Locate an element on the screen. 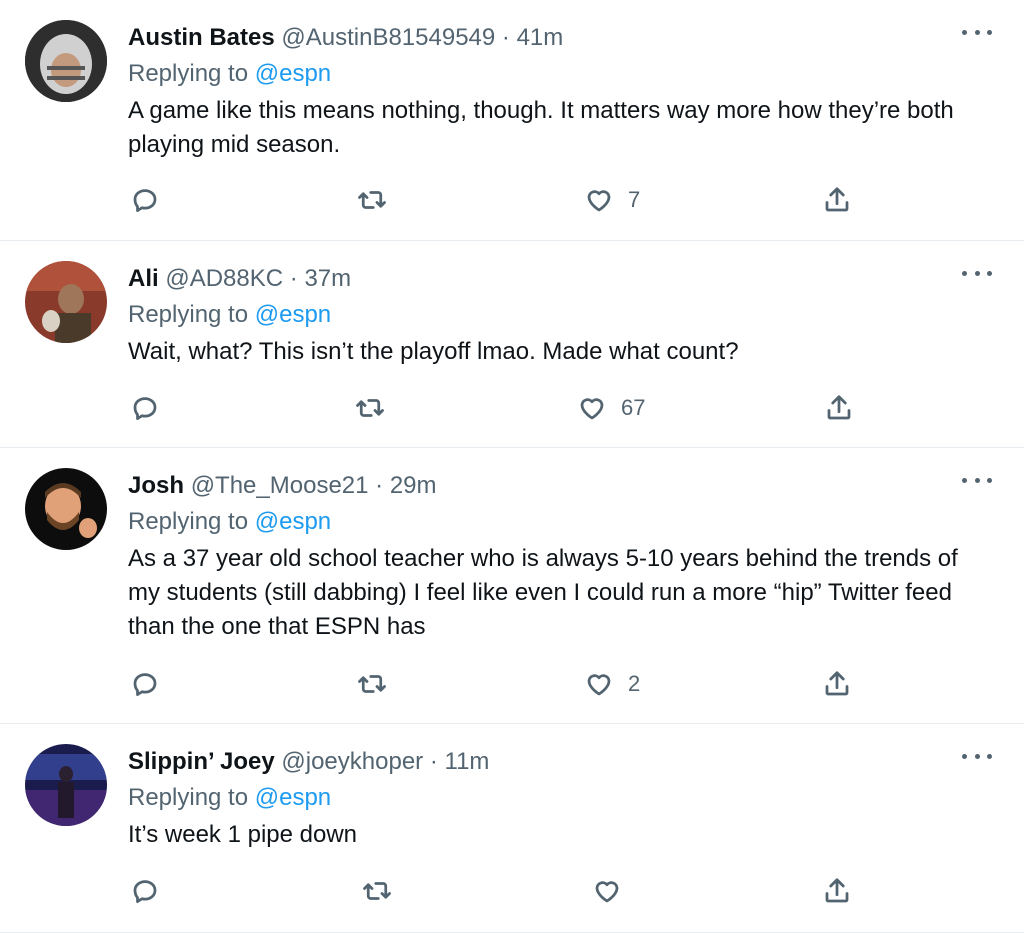 Image resolution: width=1024 pixels, height=933 pixels. like-count: 67 is located at coordinates (633, 407).